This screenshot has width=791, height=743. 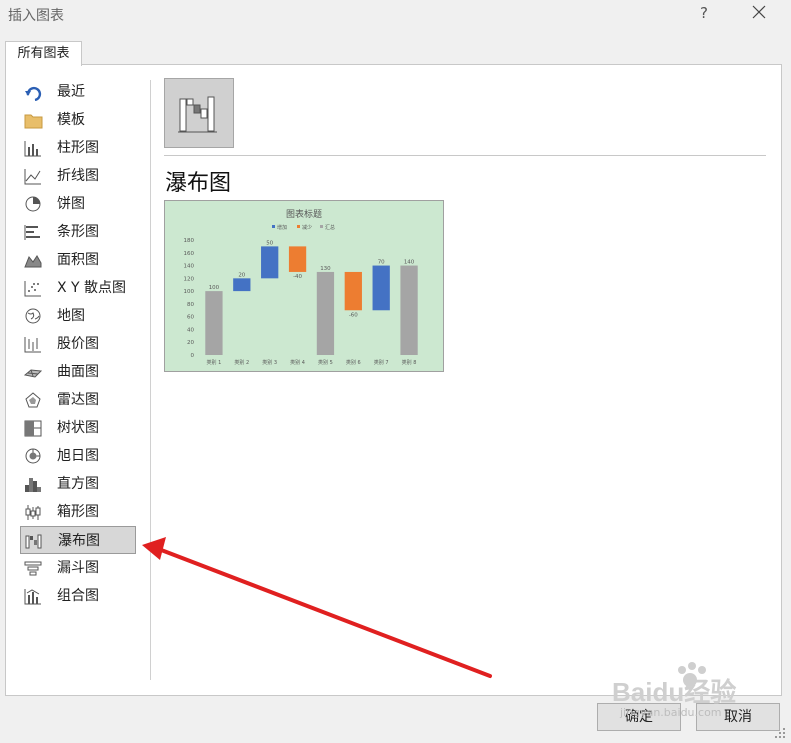 I want to click on pie-chart-icon, so click(x=33, y=204).